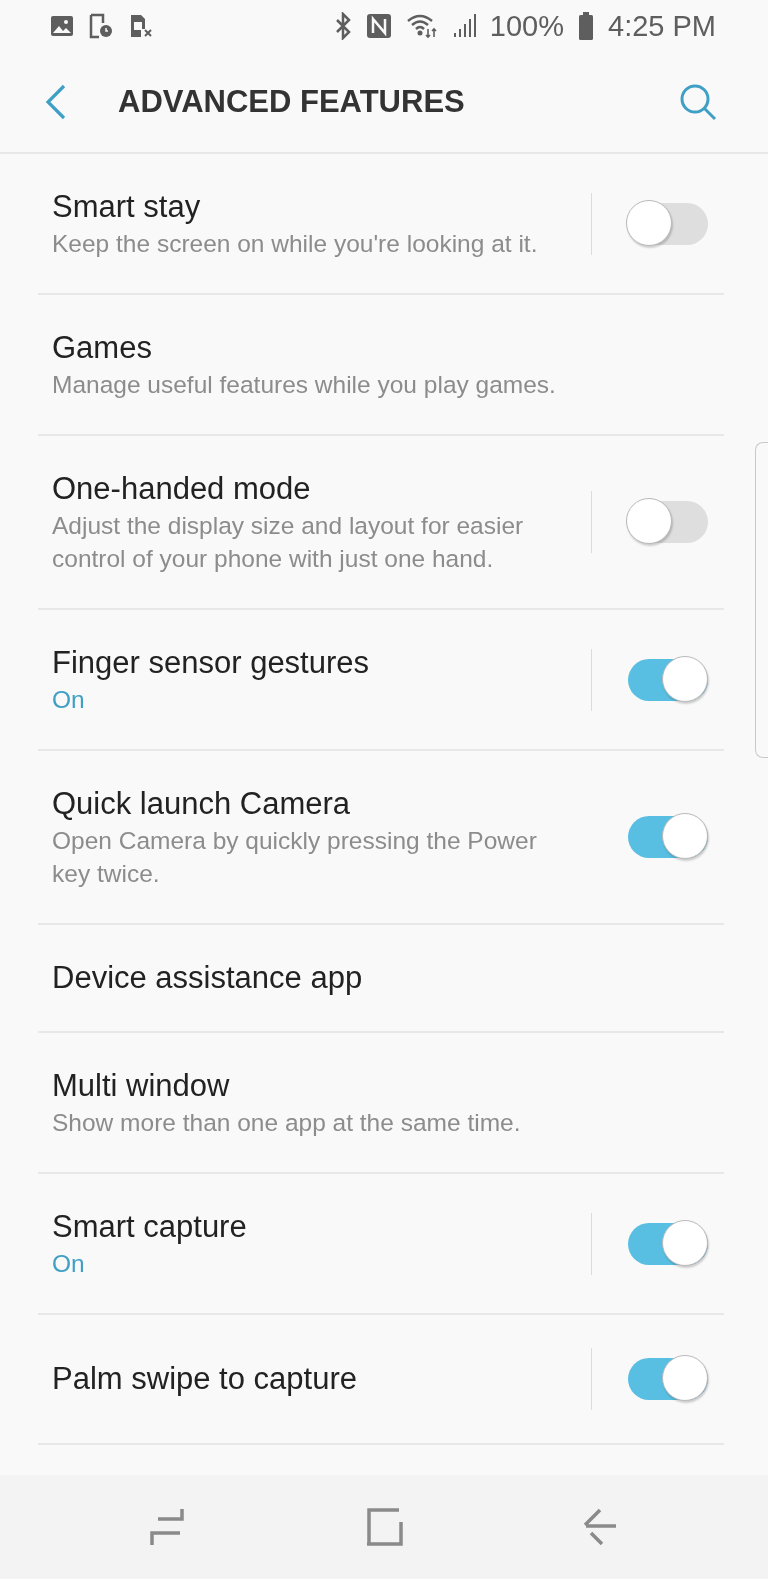 The height and width of the screenshot is (1579, 768). What do you see at coordinates (304, 385) in the screenshot?
I see `setting-description: Manage useful features while you play games.` at bounding box center [304, 385].